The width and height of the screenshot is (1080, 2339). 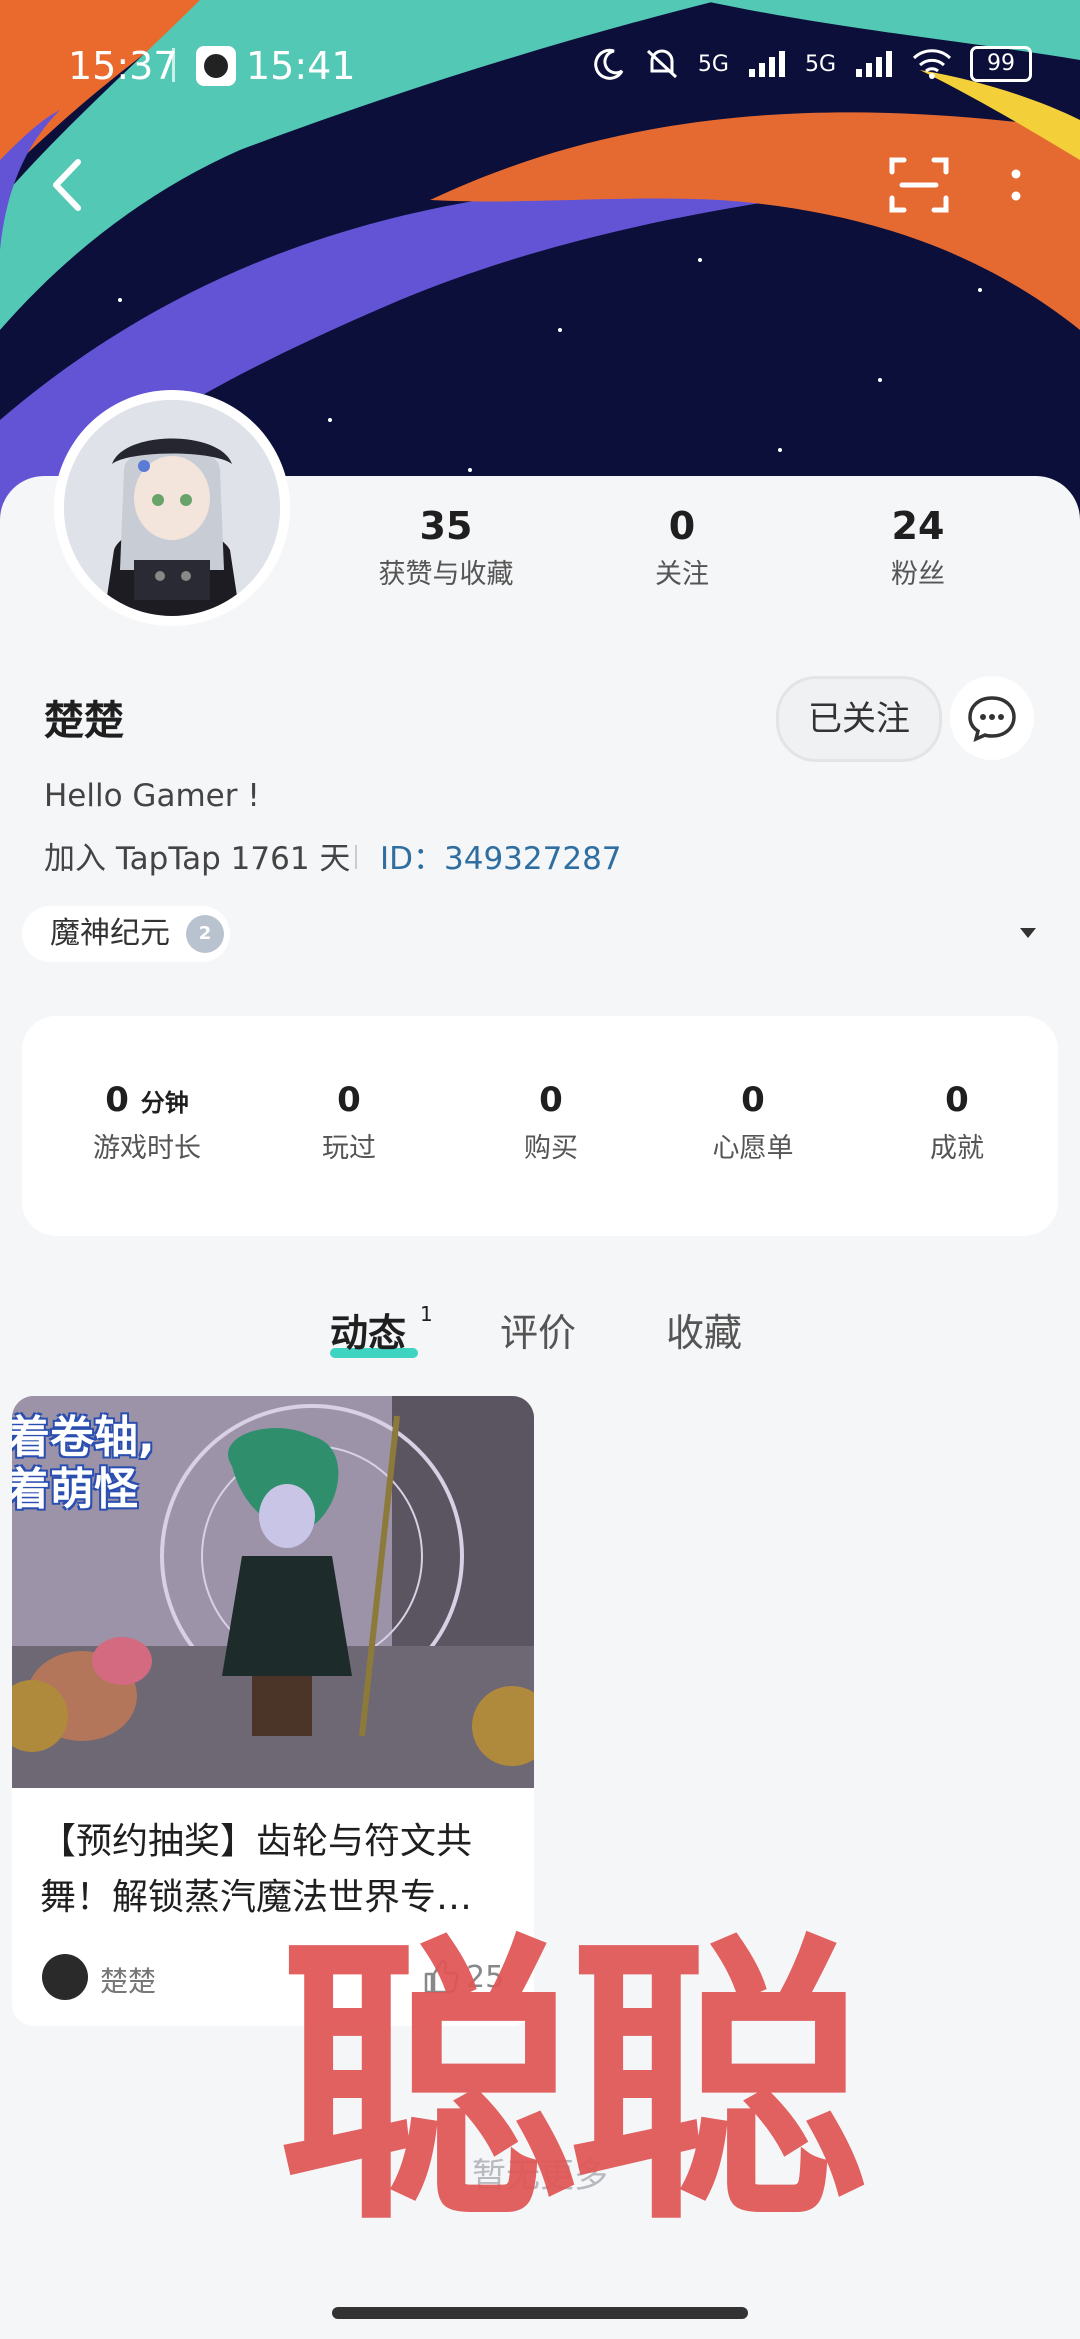 What do you see at coordinates (540, 65) in the screenshot?
I see `status-bar: 15:37 15:41 5G 5G 99` at bounding box center [540, 65].